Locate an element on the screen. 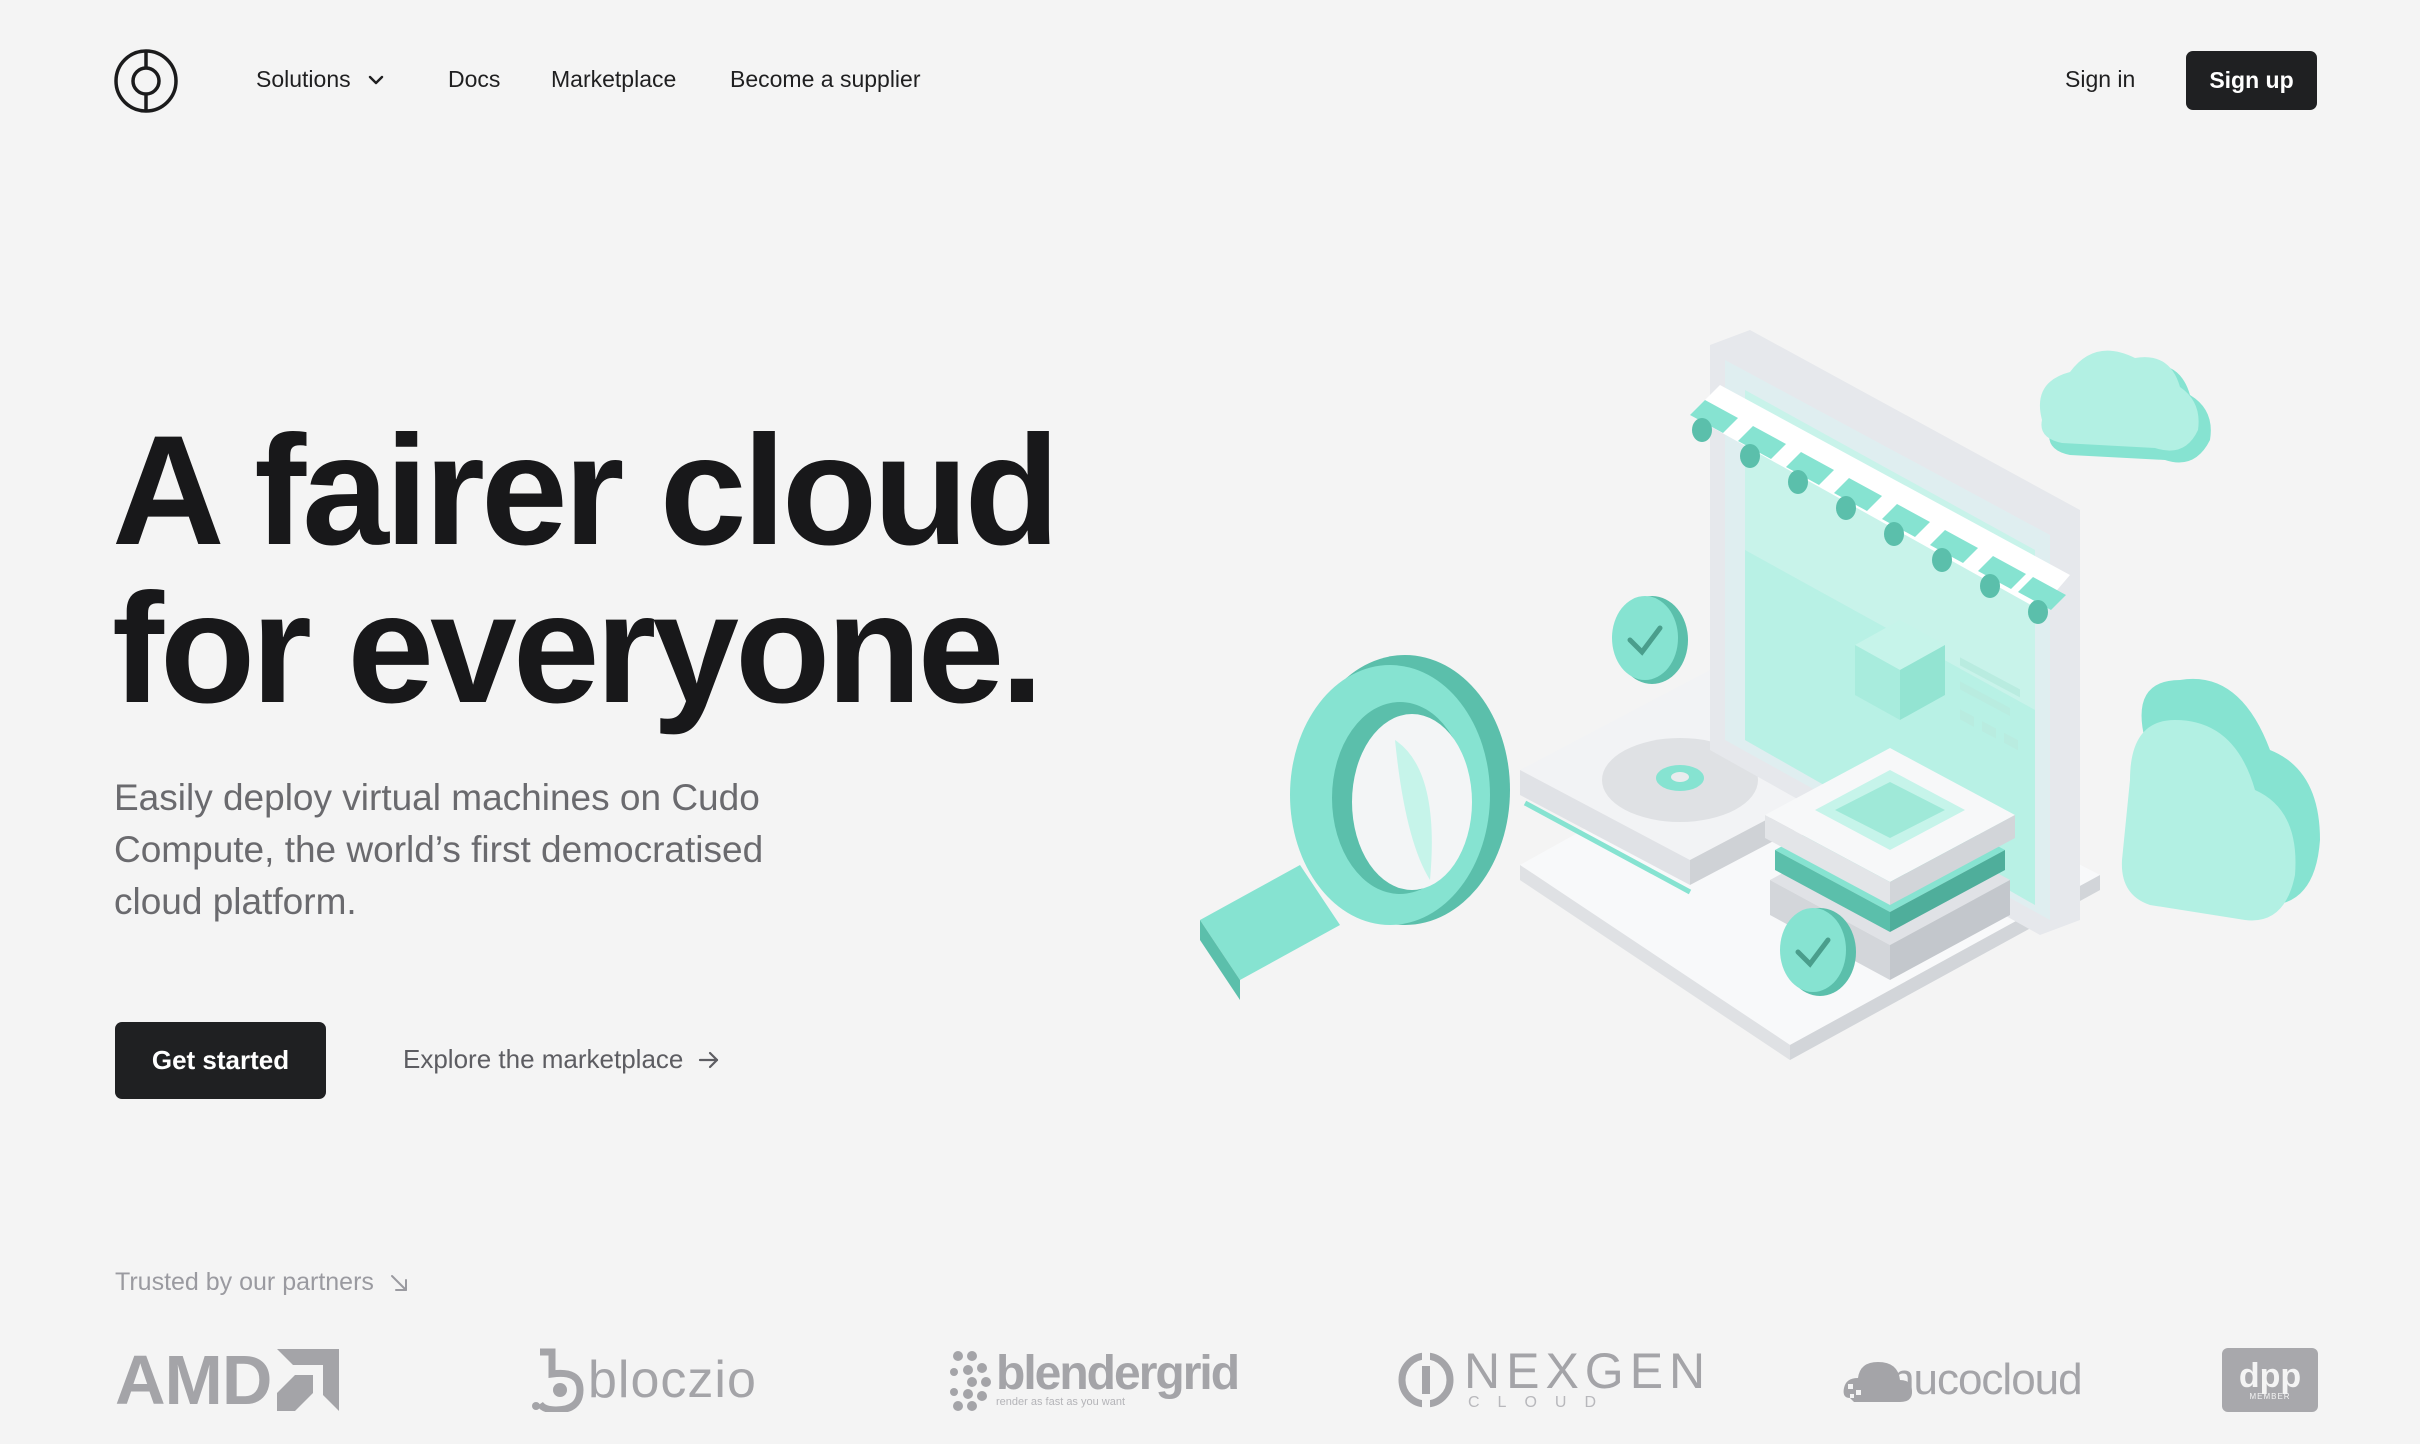 The width and height of the screenshot is (2420, 1444). blendergrid-wordmark-group: blendergrid render as fast as you want is located at coordinates (1118, 1379).